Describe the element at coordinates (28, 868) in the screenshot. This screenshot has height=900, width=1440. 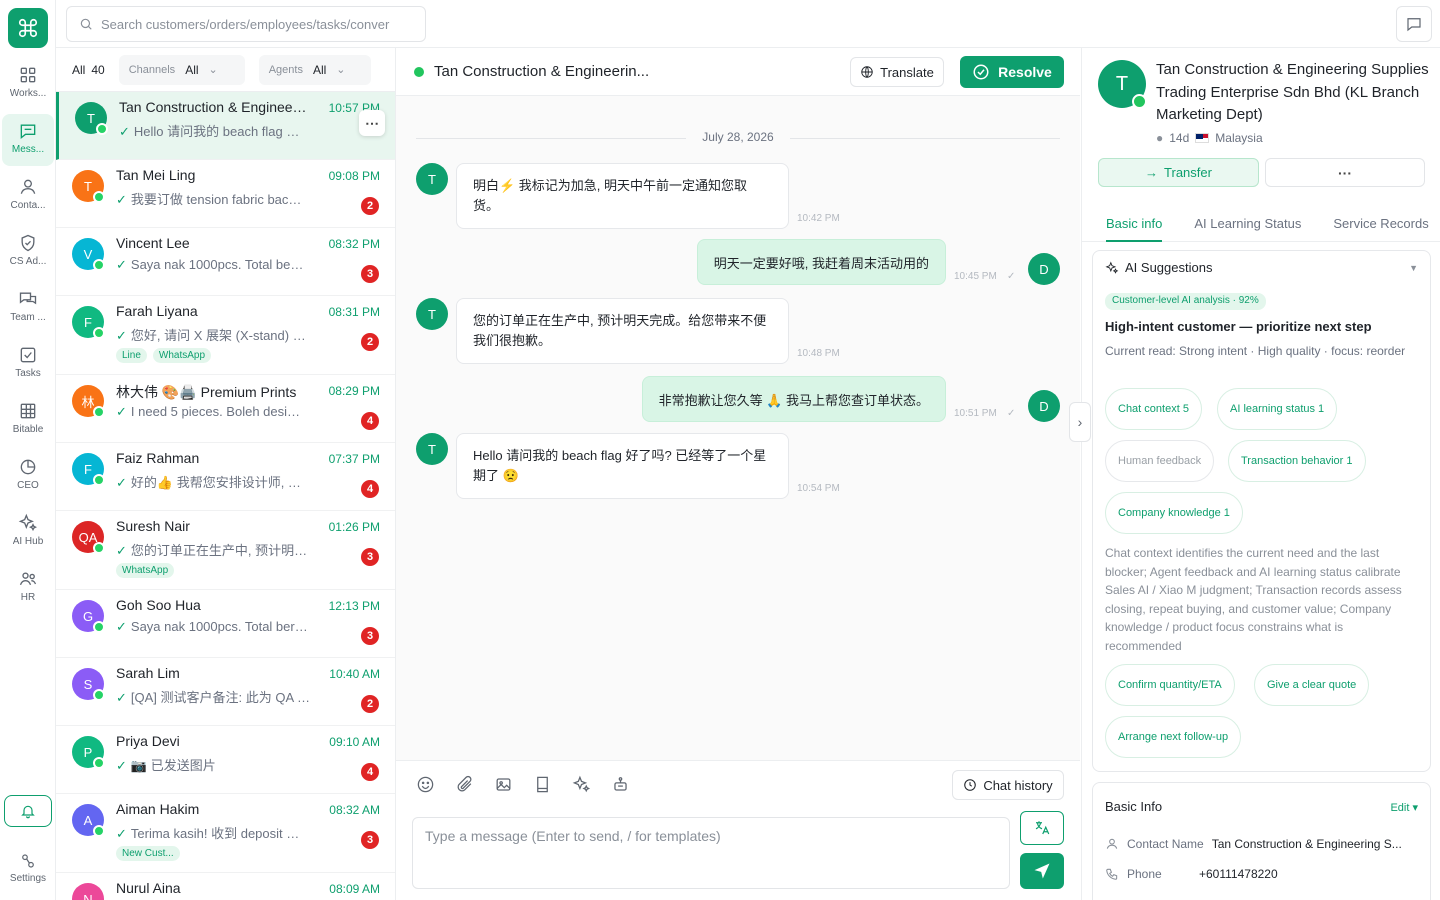
I see `nav-settings: Settings` at that location.